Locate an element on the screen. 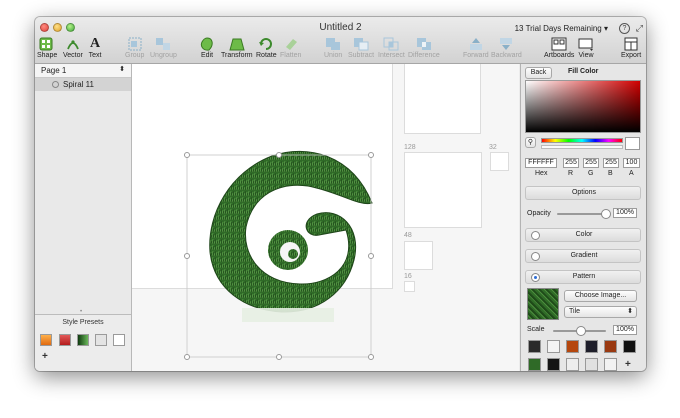 This screenshot has width=680, height=418. preset-grass is located at coordinates (83, 340).